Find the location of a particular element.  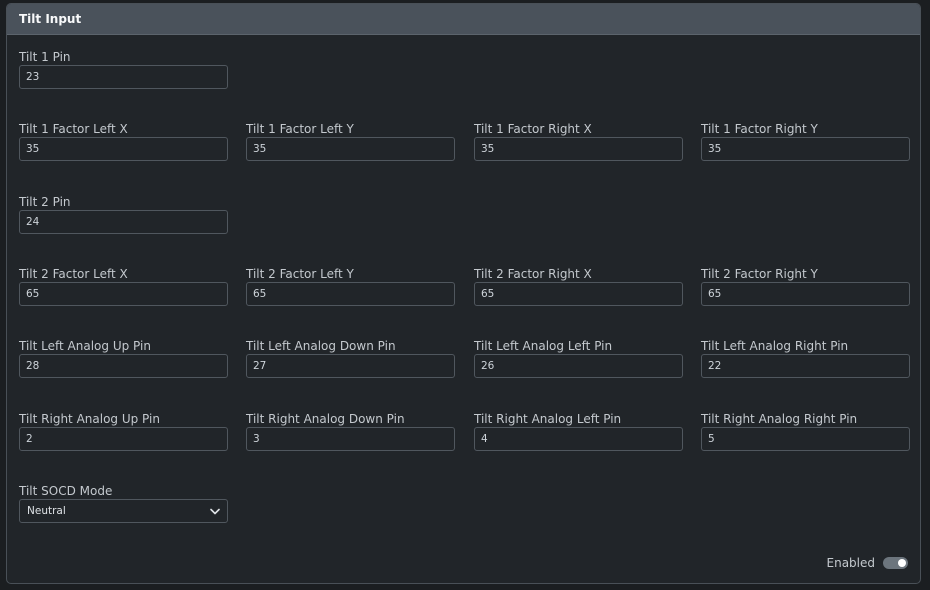

right-analog-left-pin-input is located at coordinates (578, 439).